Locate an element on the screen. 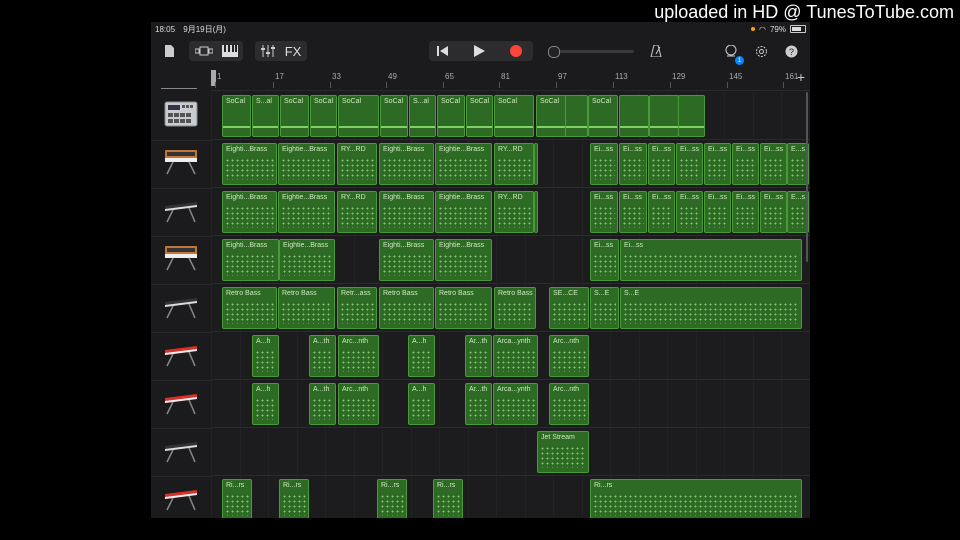  volume-slider is located at coordinates (591, 52).